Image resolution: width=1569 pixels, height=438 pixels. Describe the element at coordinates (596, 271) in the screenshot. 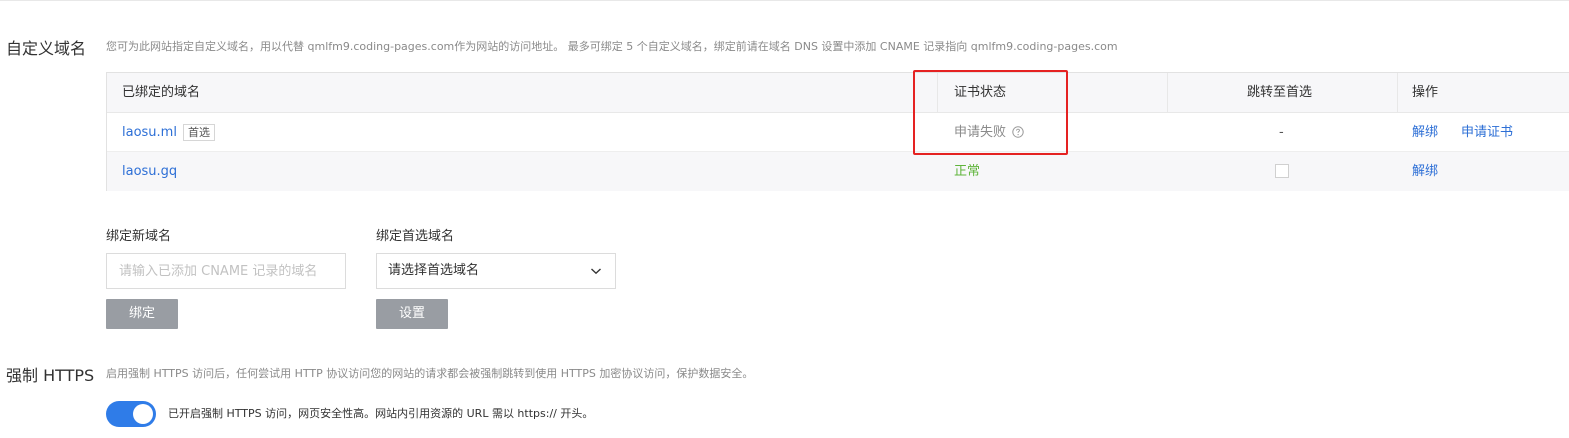

I see `chevron-down-icon` at that location.